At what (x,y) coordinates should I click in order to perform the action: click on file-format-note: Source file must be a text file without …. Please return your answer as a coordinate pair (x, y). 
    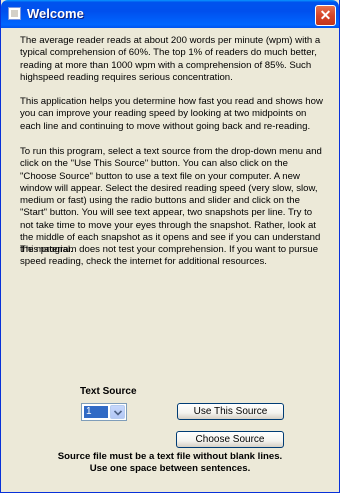
    Looking at the image, I should click on (170, 456).